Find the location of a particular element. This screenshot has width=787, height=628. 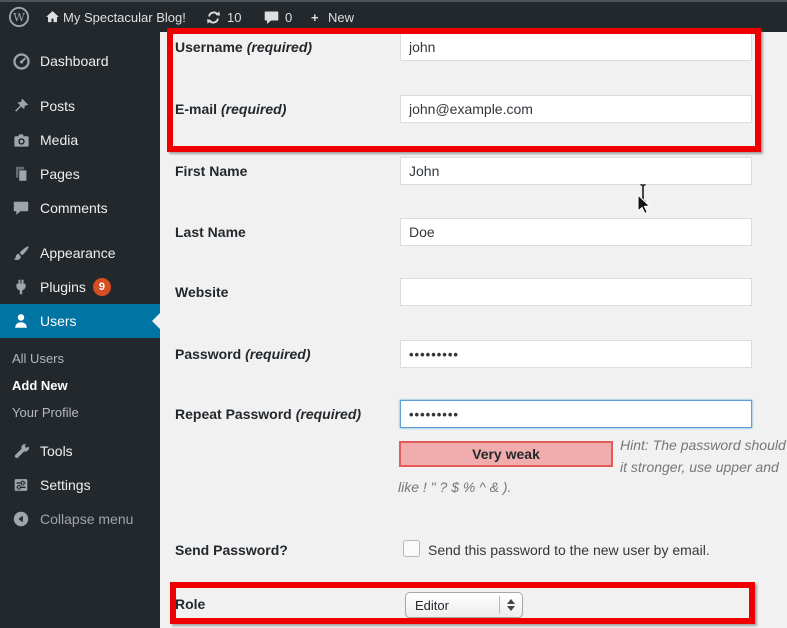

website-input is located at coordinates (576, 292).